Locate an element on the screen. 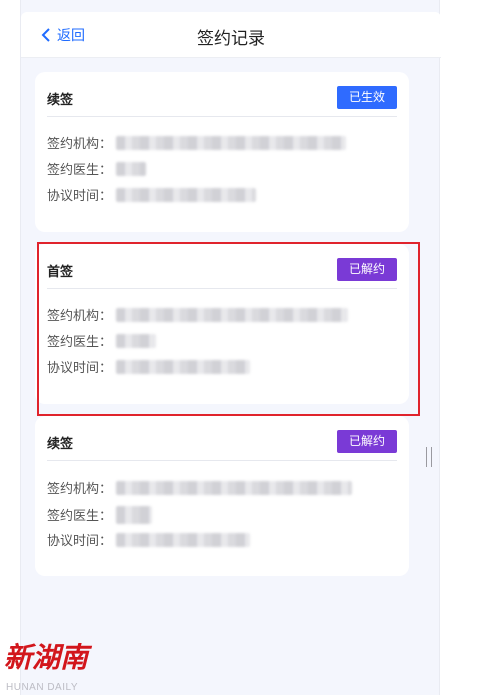  status-badge: 已解约 is located at coordinates (366, 441).